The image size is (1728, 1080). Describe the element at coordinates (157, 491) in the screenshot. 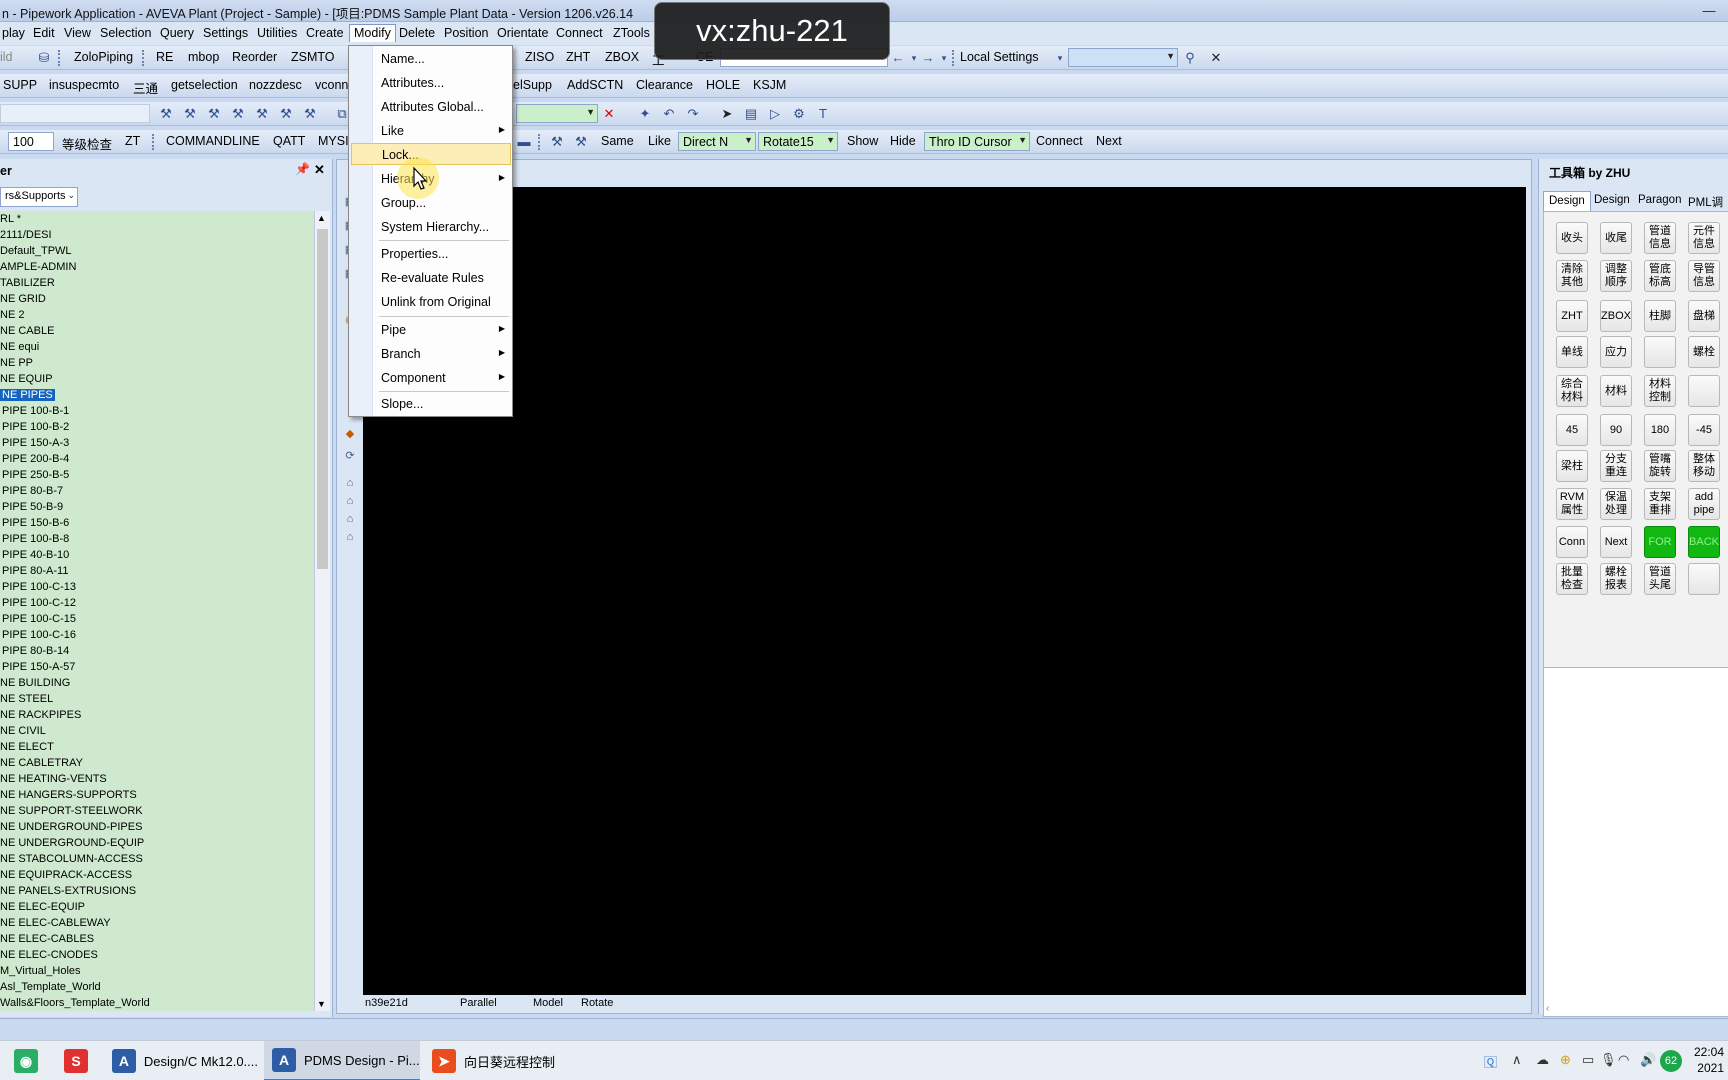

I see `tree-item: PIPE 80-B-7` at that location.